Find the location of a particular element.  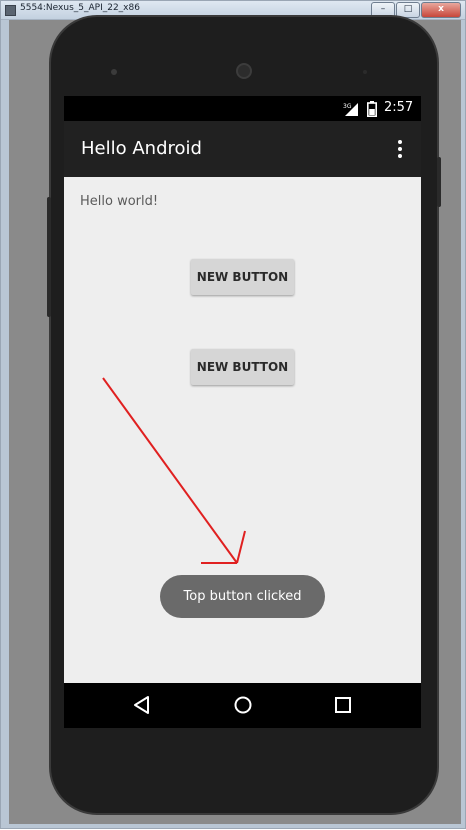

signal-icon: 3G is located at coordinates (350, 109).